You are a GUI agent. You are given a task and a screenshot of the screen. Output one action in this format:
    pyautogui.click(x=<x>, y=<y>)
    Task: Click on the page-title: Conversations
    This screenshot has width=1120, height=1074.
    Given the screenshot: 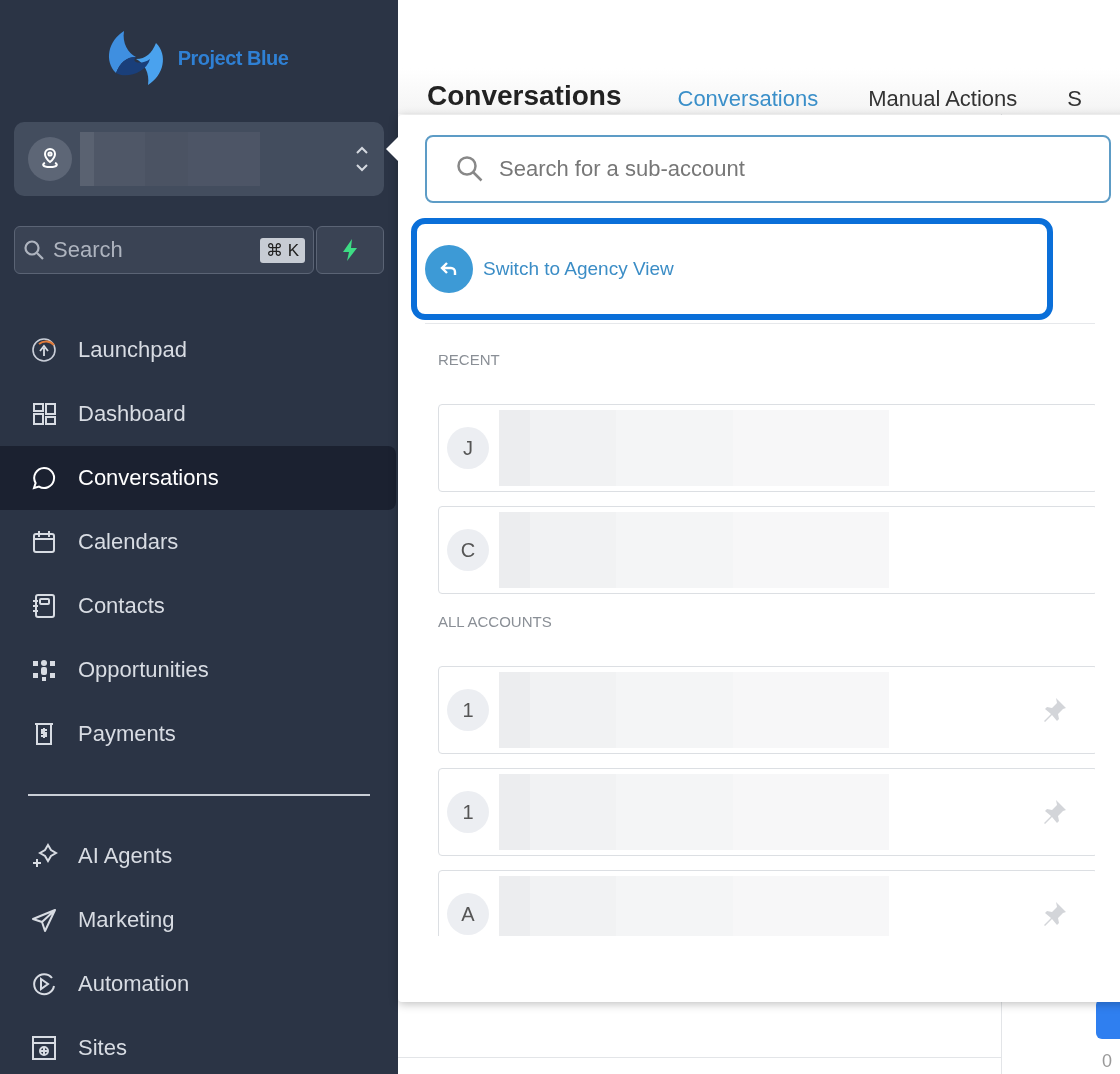 What is the action you would take?
    pyautogui.click(x=524, y=96)
    